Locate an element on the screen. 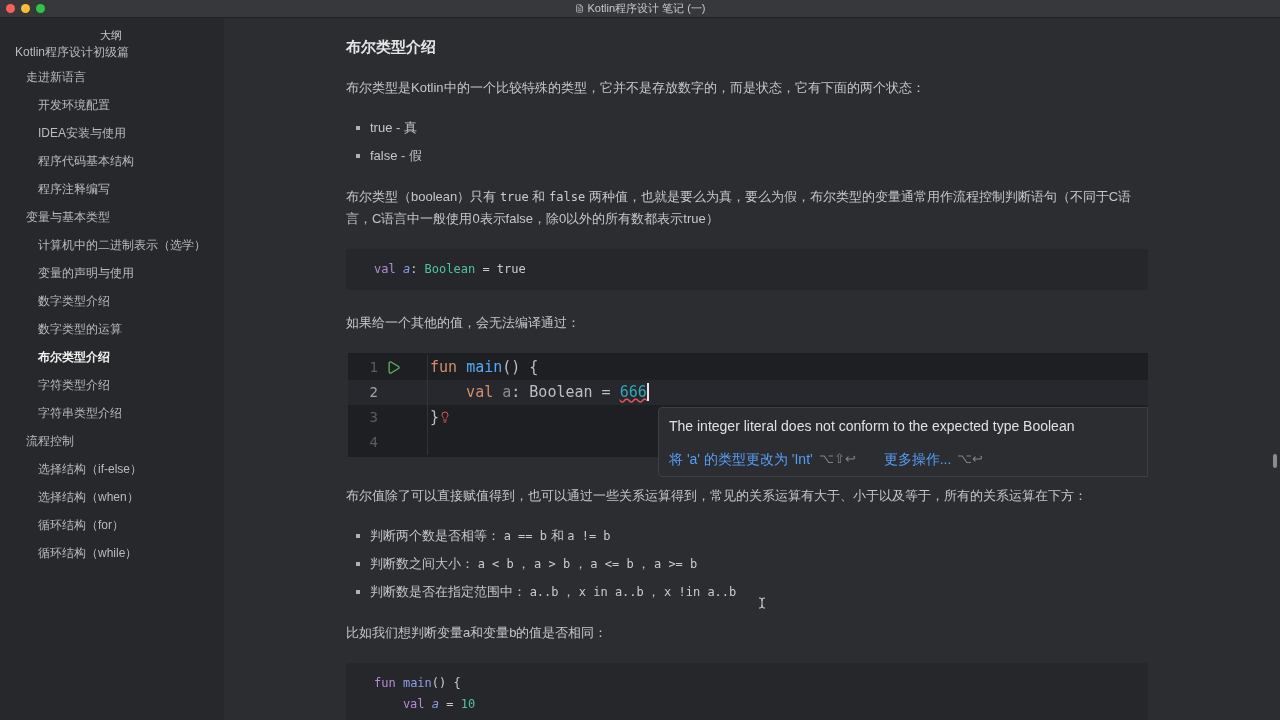 The image size is (1280, 720). error-bulb-icon is located at coordinates (445, 417).